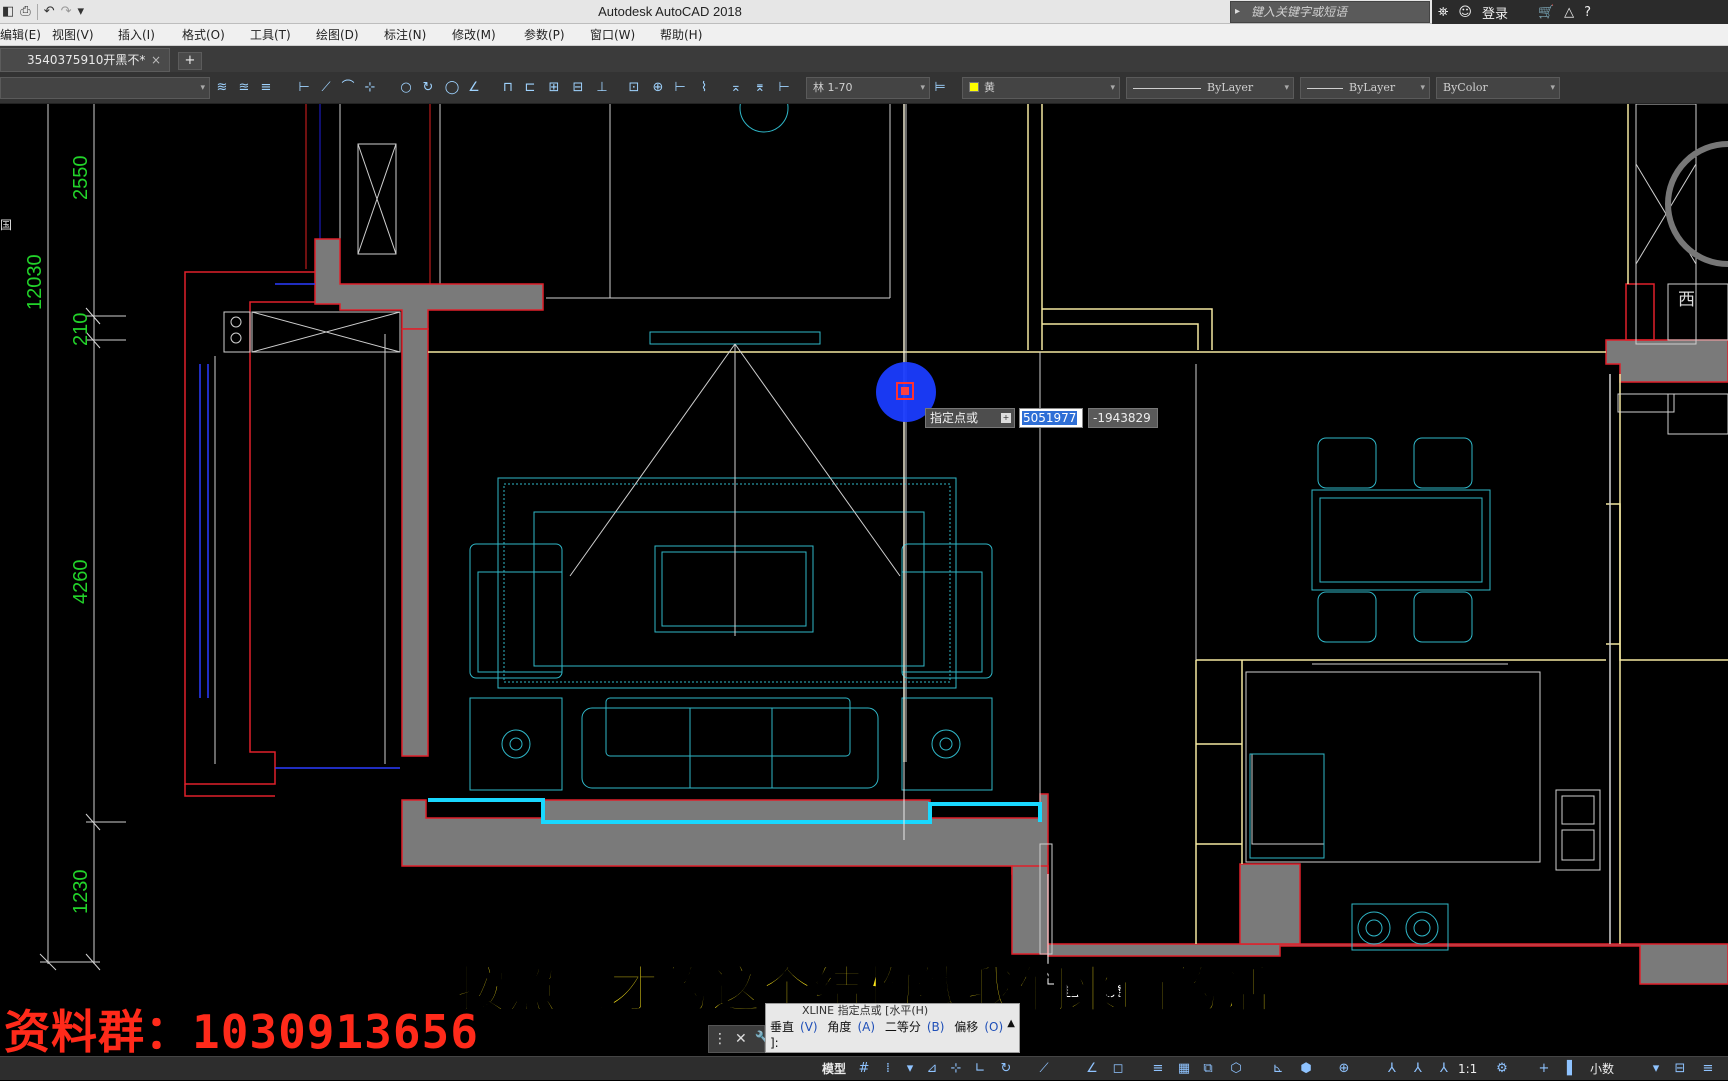  I want to click on coordinate-x-input: 5051977, so click(1051, 418).